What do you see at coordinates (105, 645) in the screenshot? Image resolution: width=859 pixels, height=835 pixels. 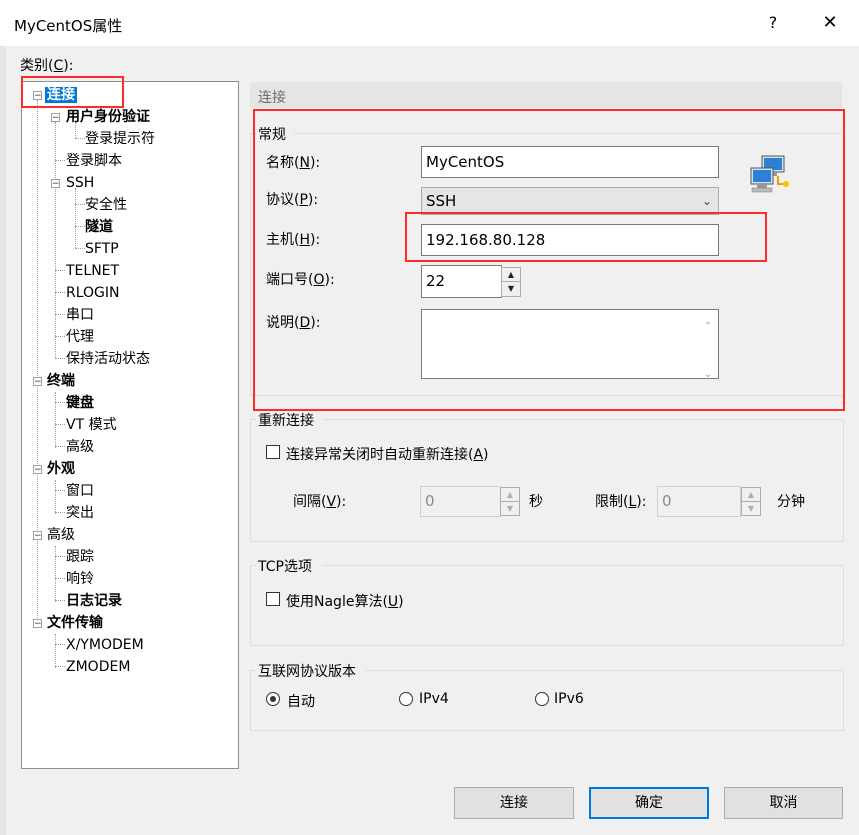 I see `tree-item-xymodem: X/YMODEM` at bounding box center [105, 645].